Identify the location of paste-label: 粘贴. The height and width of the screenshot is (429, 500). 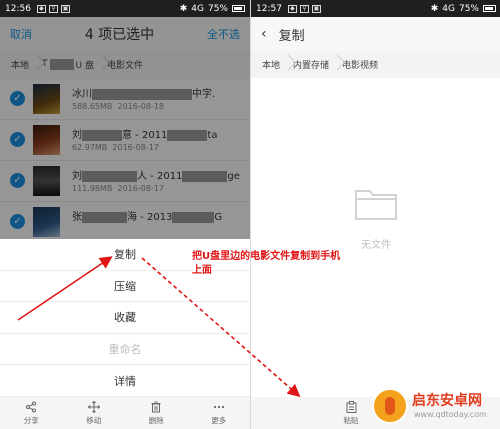
(351, 420).